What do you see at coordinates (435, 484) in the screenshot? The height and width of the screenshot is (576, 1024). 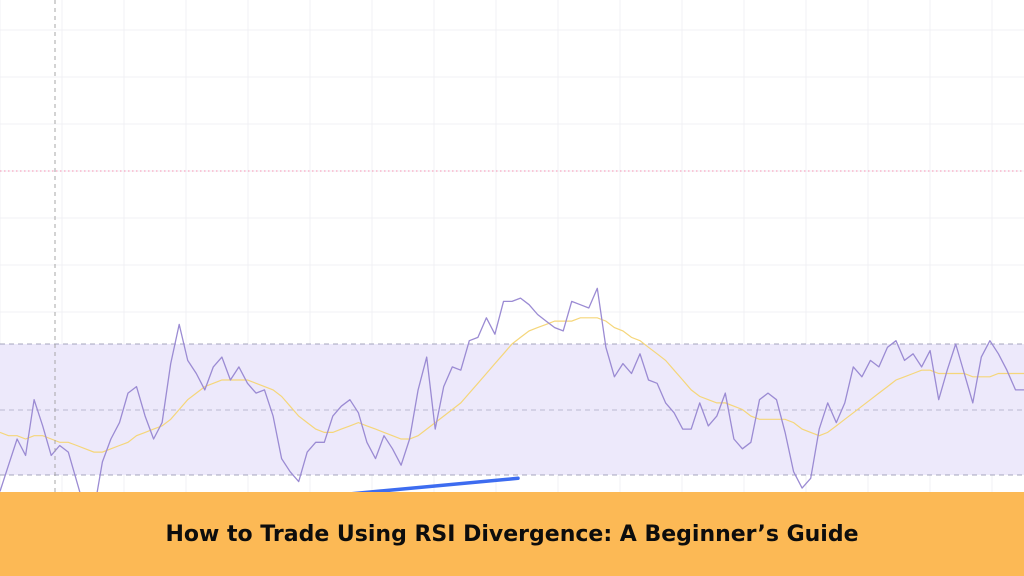 I see `rsi-divergence-line` at bounding box center [435, 484].